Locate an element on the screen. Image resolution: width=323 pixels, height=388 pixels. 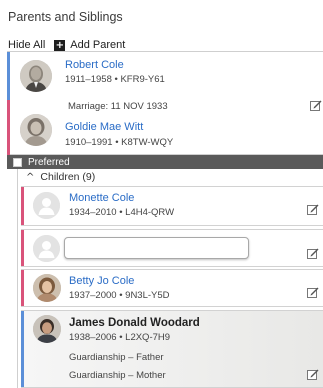
father-name-link: Robert Cole is located at coordinates (94, 65).